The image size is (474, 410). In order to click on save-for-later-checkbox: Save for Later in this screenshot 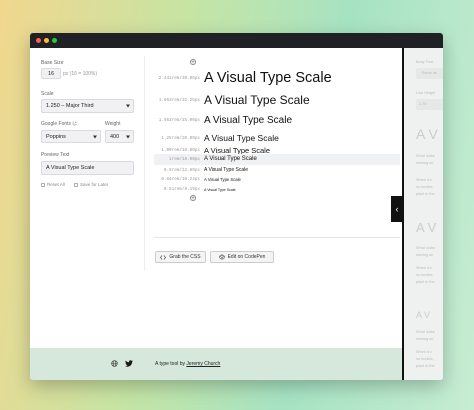, I will do `click(91, 184)`.